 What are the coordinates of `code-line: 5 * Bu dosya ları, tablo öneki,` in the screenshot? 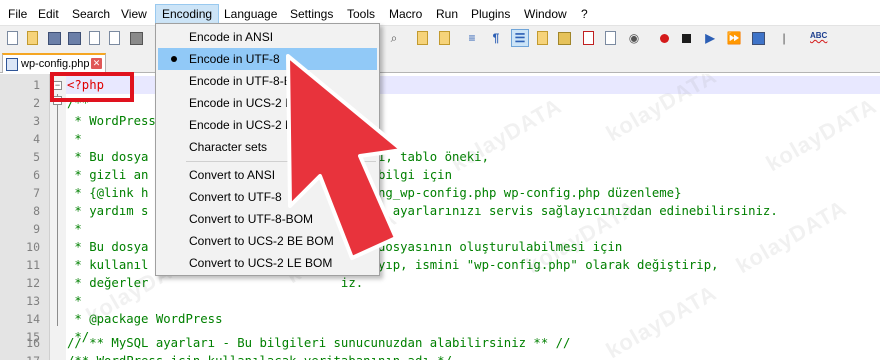 It's located at (440, 157).